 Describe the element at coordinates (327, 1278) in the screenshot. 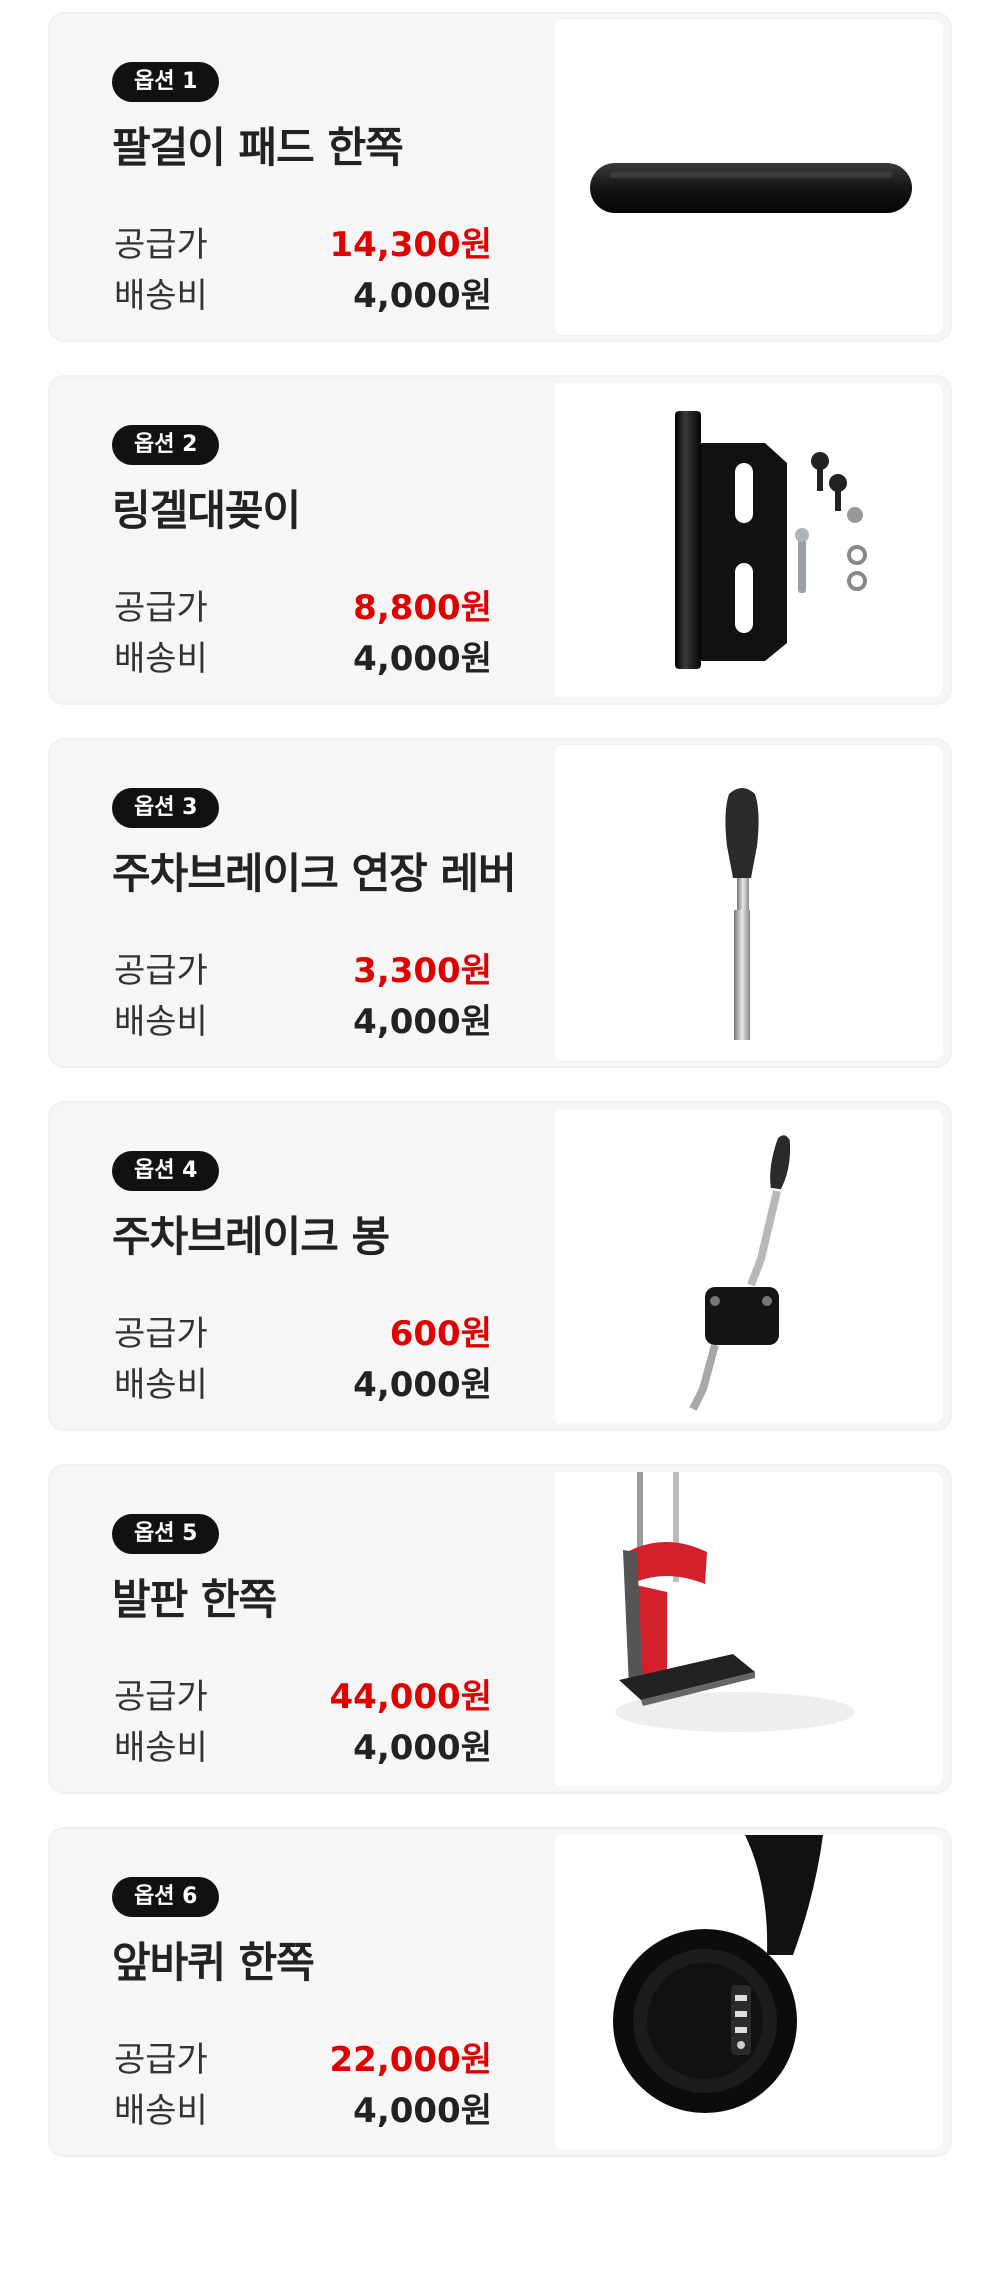

I see `option-info: 옵션 4 주차브레이크 봉 공급가 600원 배송비 4,000원` at that location.